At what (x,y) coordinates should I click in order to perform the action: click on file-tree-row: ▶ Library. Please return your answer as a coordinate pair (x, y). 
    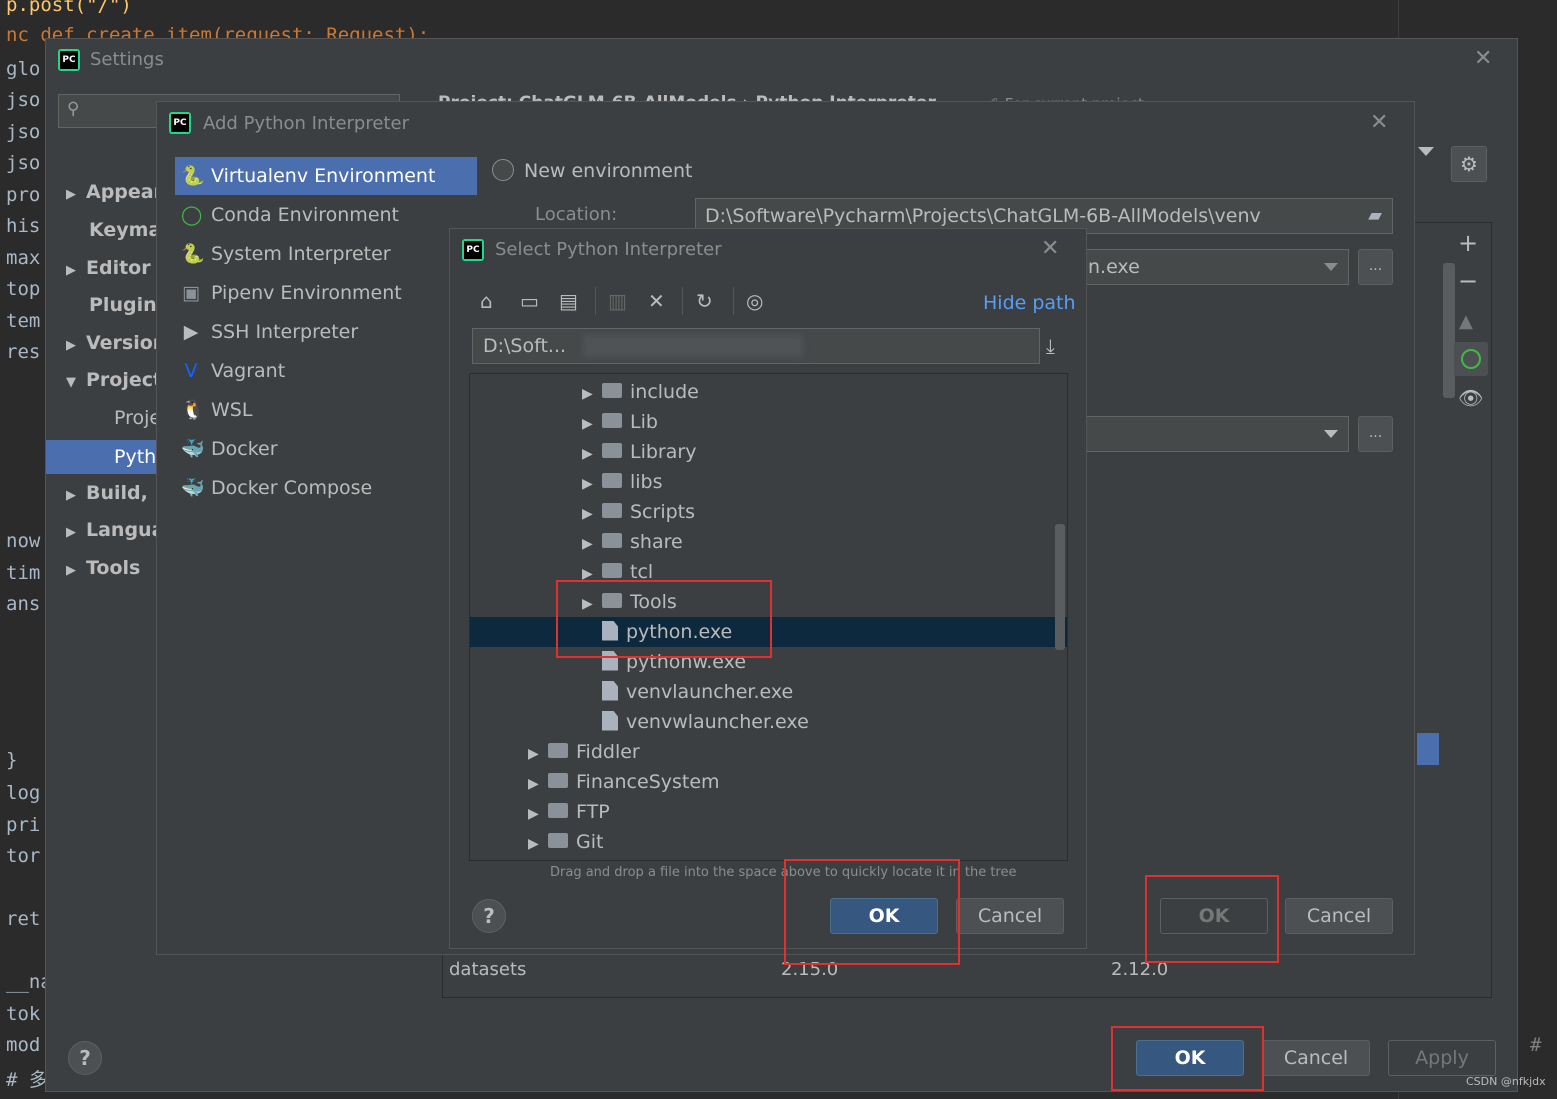
    Looking at the image, I should click on (768, 452).